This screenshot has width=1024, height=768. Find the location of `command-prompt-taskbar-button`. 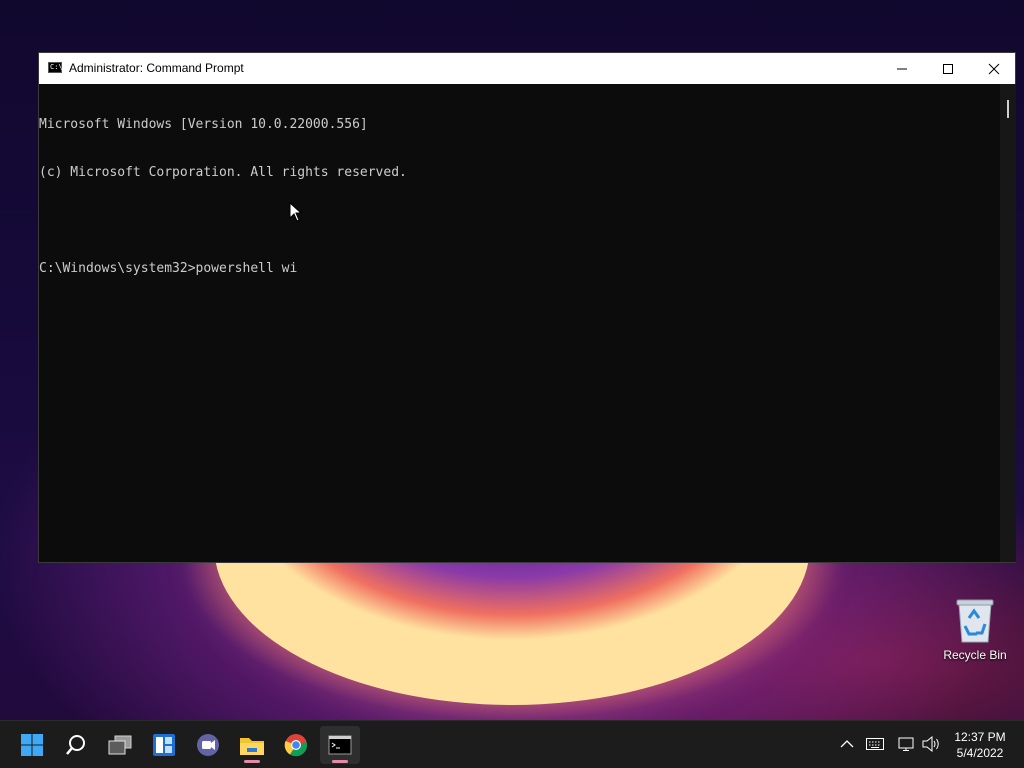

command-prompt-taskbar-button is located at coordinates (340, 745).